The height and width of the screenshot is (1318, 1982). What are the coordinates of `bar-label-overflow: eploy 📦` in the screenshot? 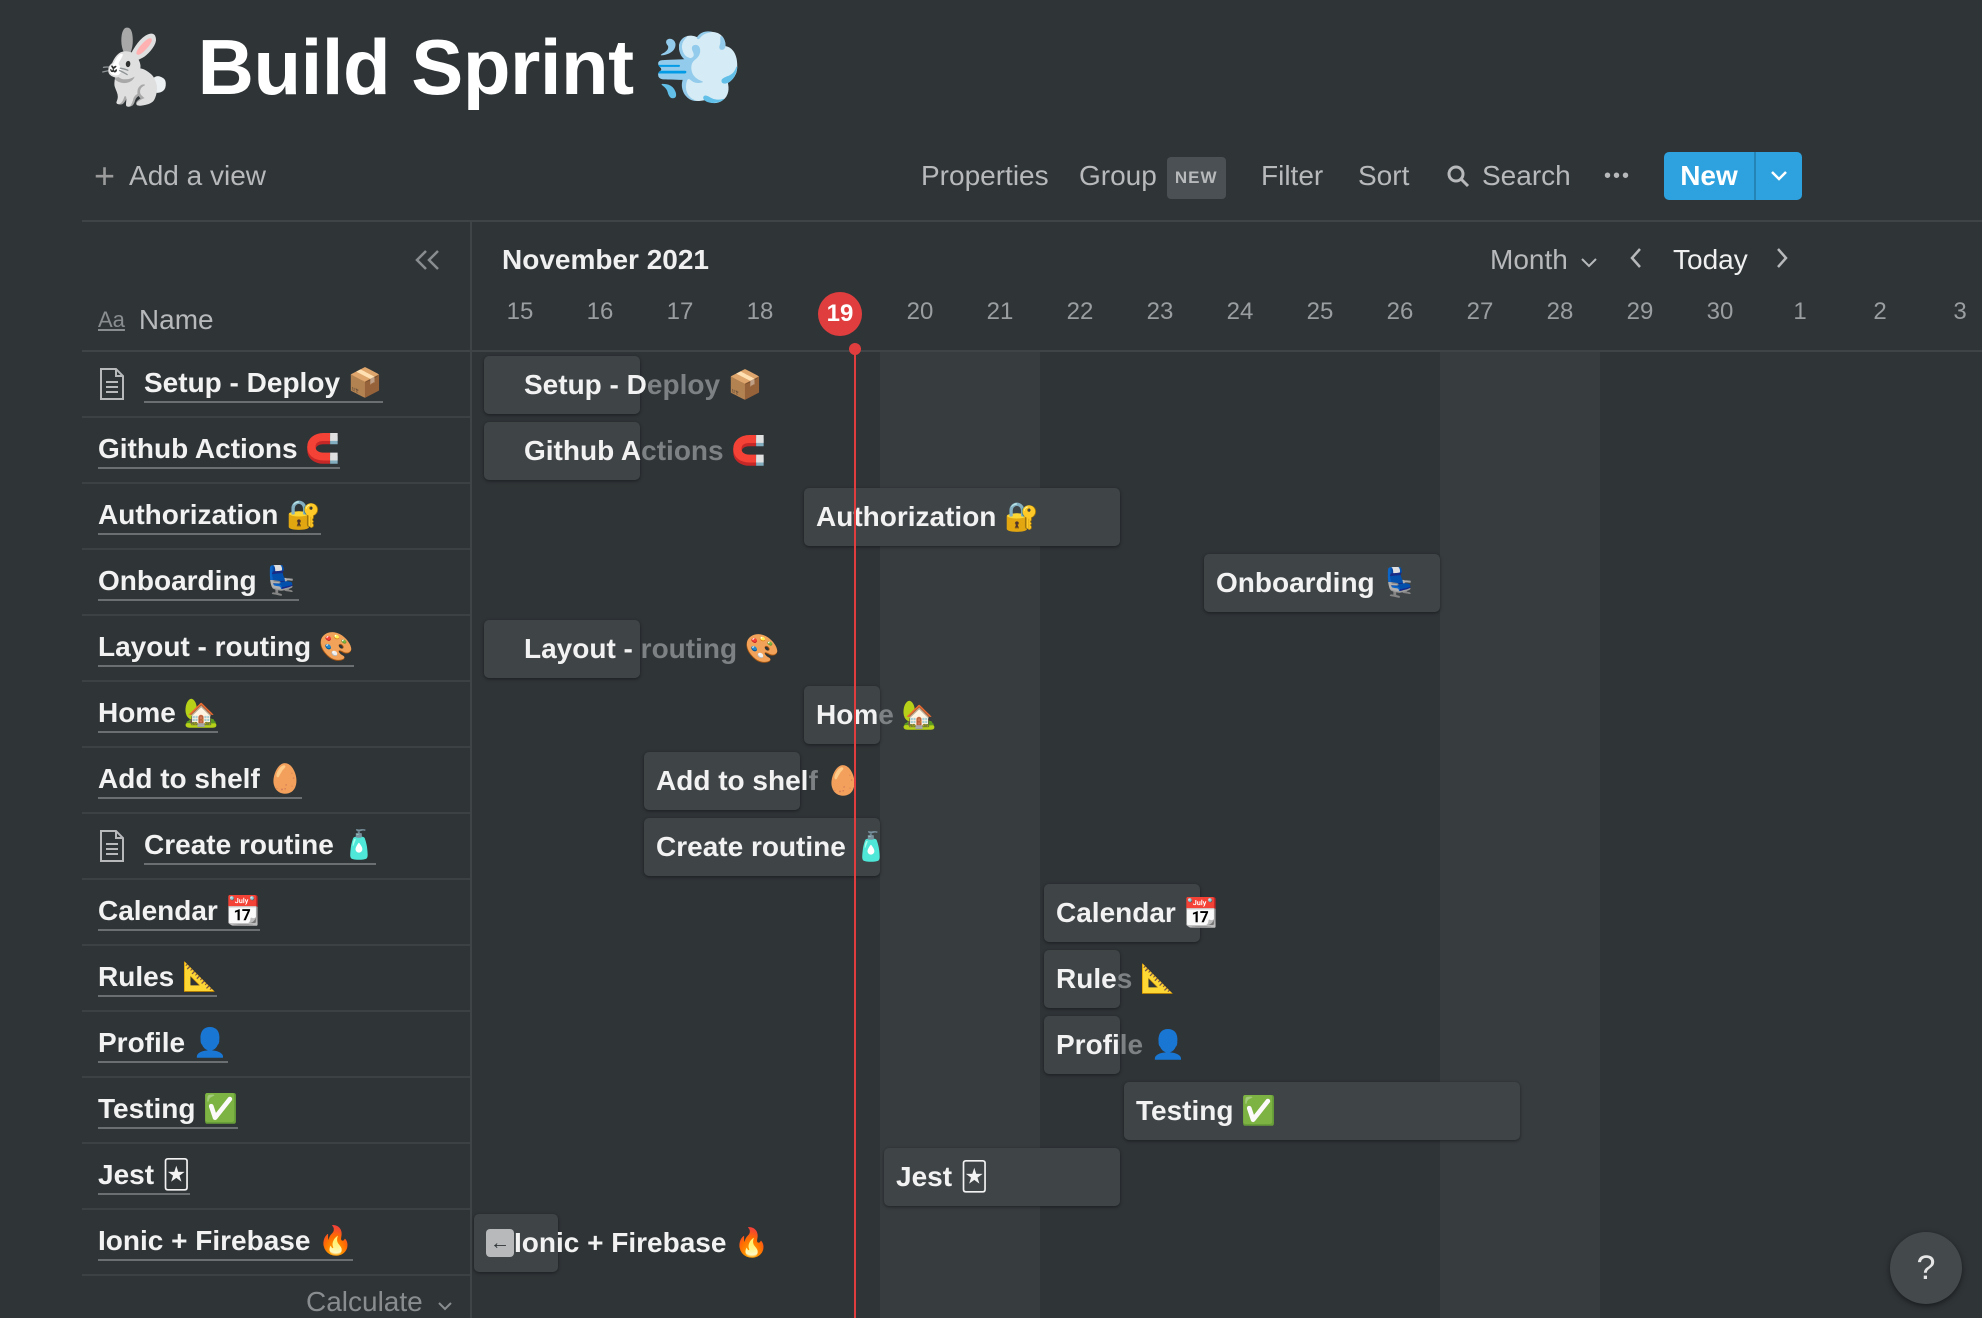 It's located at (704, 384).